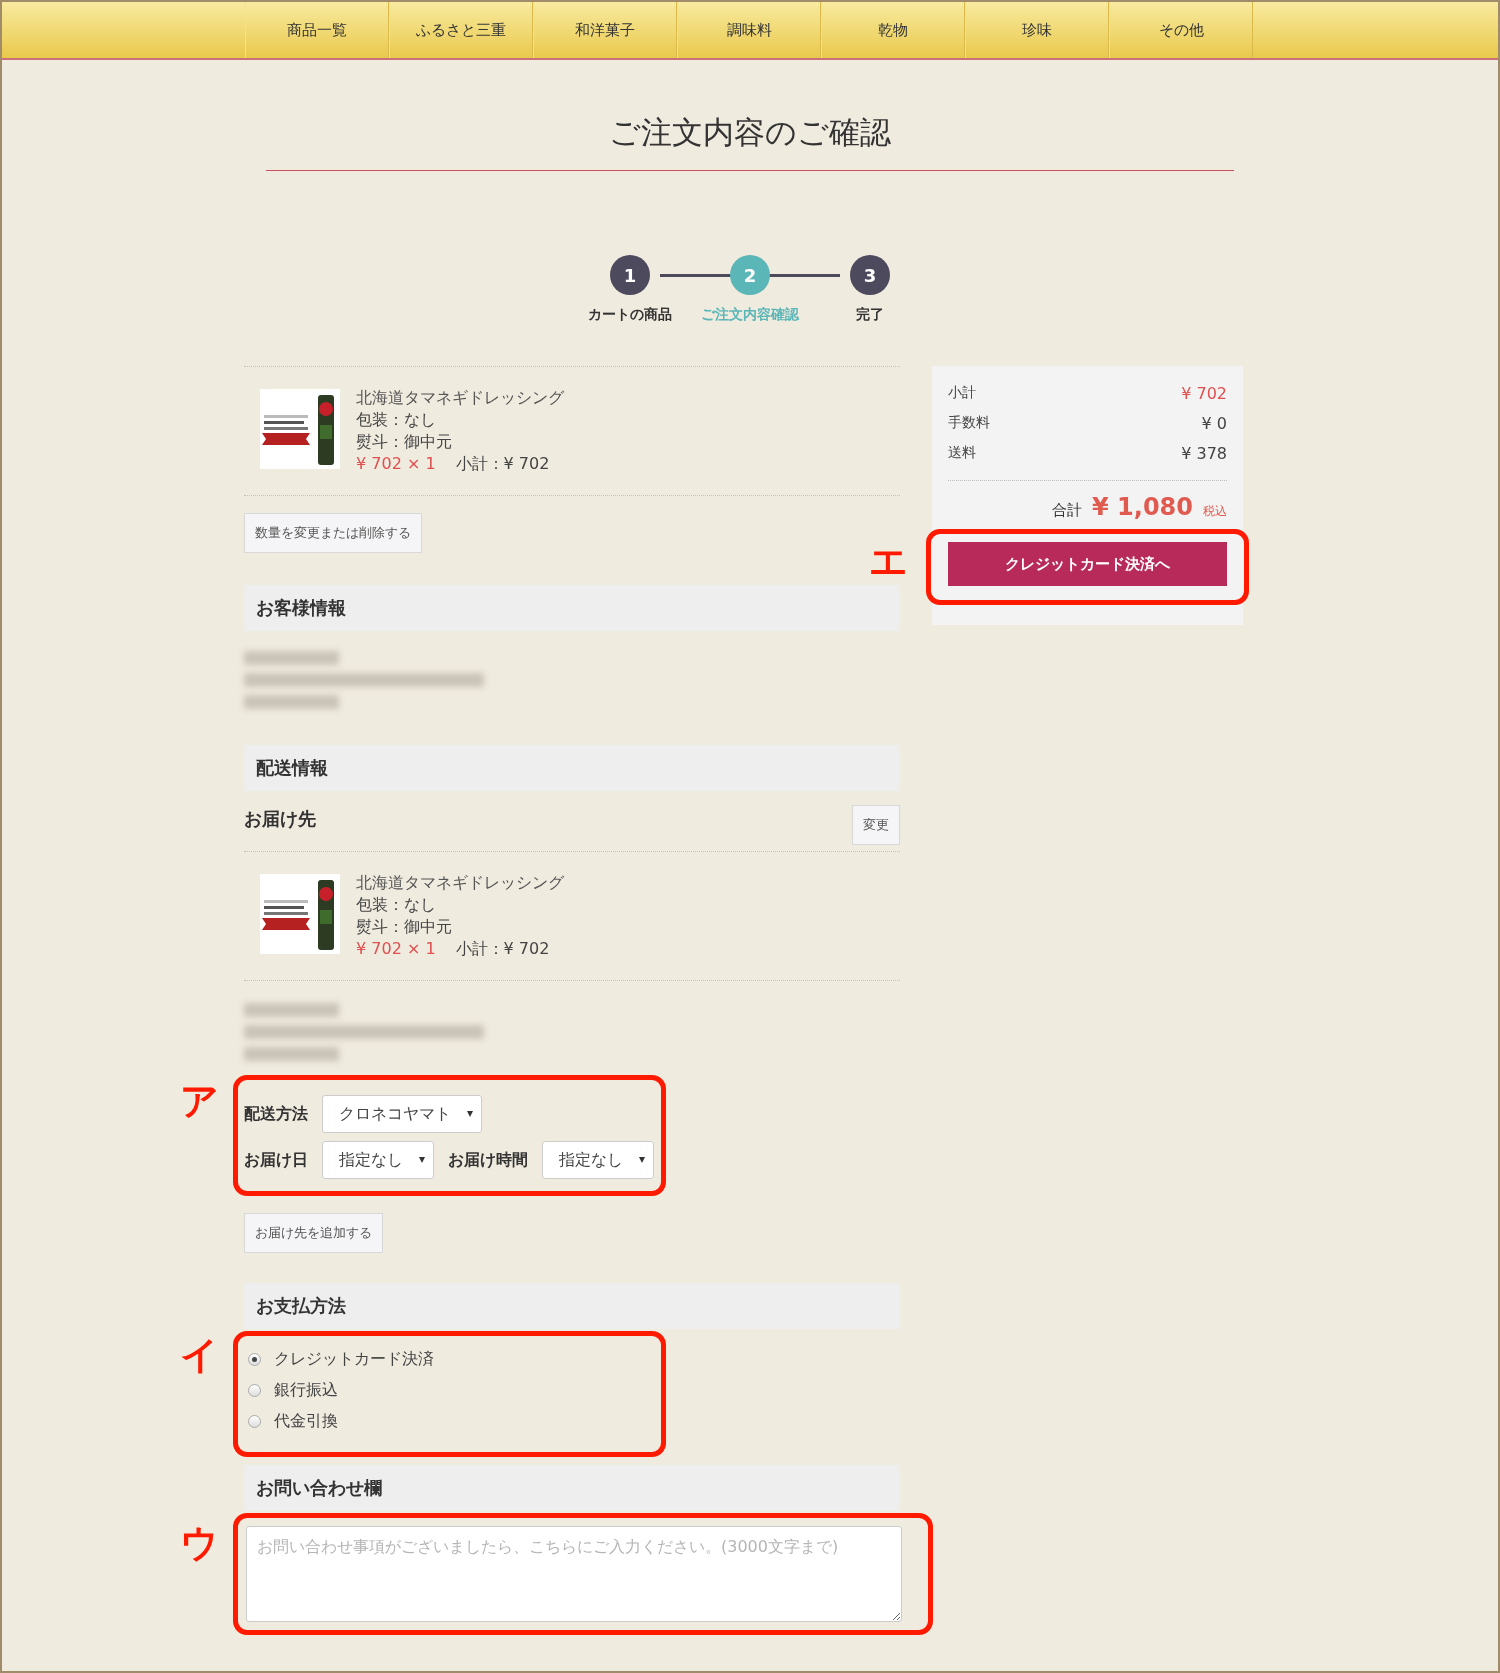 This screenshot has width=1500, height=1673. What do you see at coordinates (333, 533) in the screenshot?
I see `edit-cart-button: 数量を変更または削除する` at bounding box center [333, 533].